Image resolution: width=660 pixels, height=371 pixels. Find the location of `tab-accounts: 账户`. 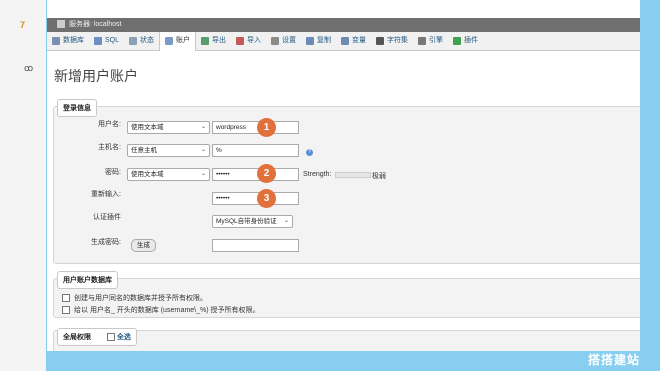

tab-accounts: 账户 is located at coordinates (178, 41).